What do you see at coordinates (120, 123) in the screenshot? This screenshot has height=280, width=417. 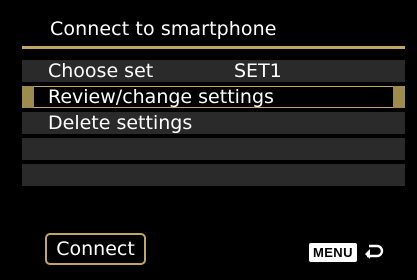 I see `menu-item-label: Delete settings` at bounding box center [120, 123].